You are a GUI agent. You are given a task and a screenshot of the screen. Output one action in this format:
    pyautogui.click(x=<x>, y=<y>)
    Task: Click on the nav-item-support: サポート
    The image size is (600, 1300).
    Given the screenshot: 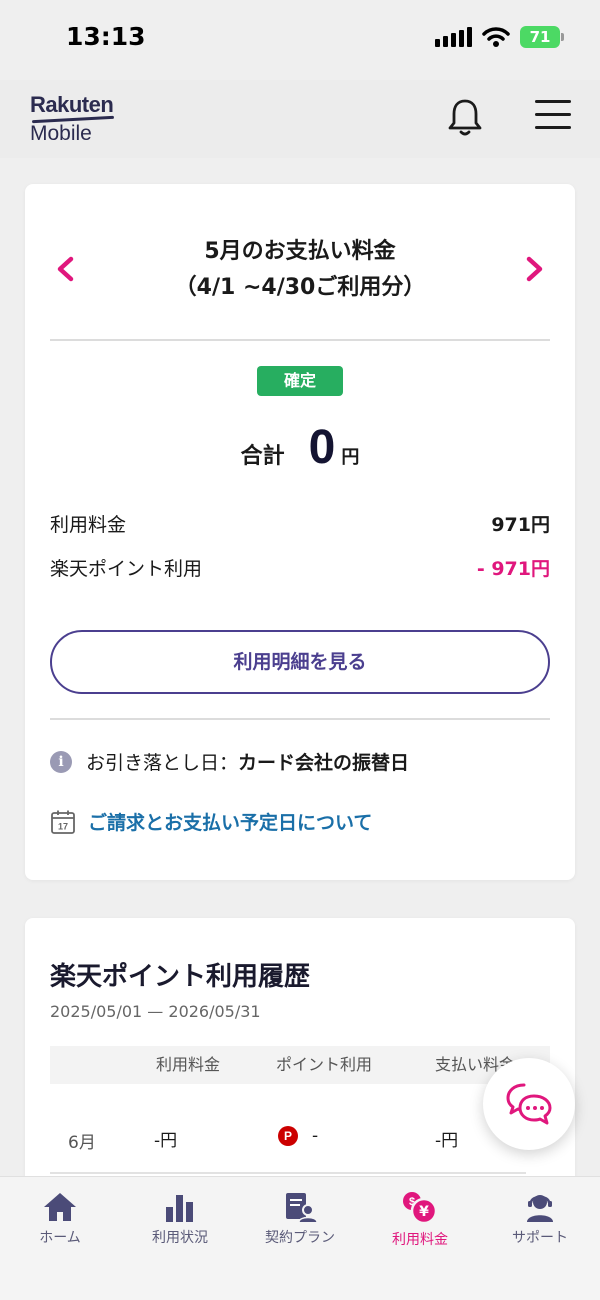 What is the action you would take?
    pyautogui.click(x=540, y=1219)
    